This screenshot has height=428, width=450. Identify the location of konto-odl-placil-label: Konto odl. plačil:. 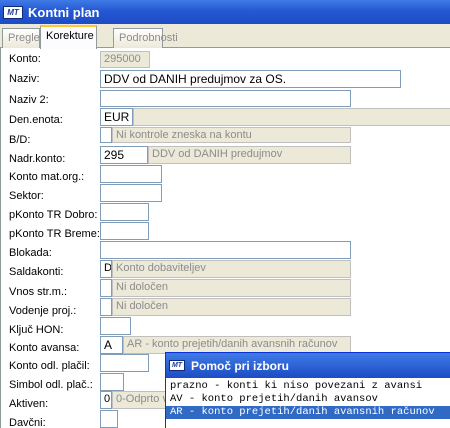
(49, 366).